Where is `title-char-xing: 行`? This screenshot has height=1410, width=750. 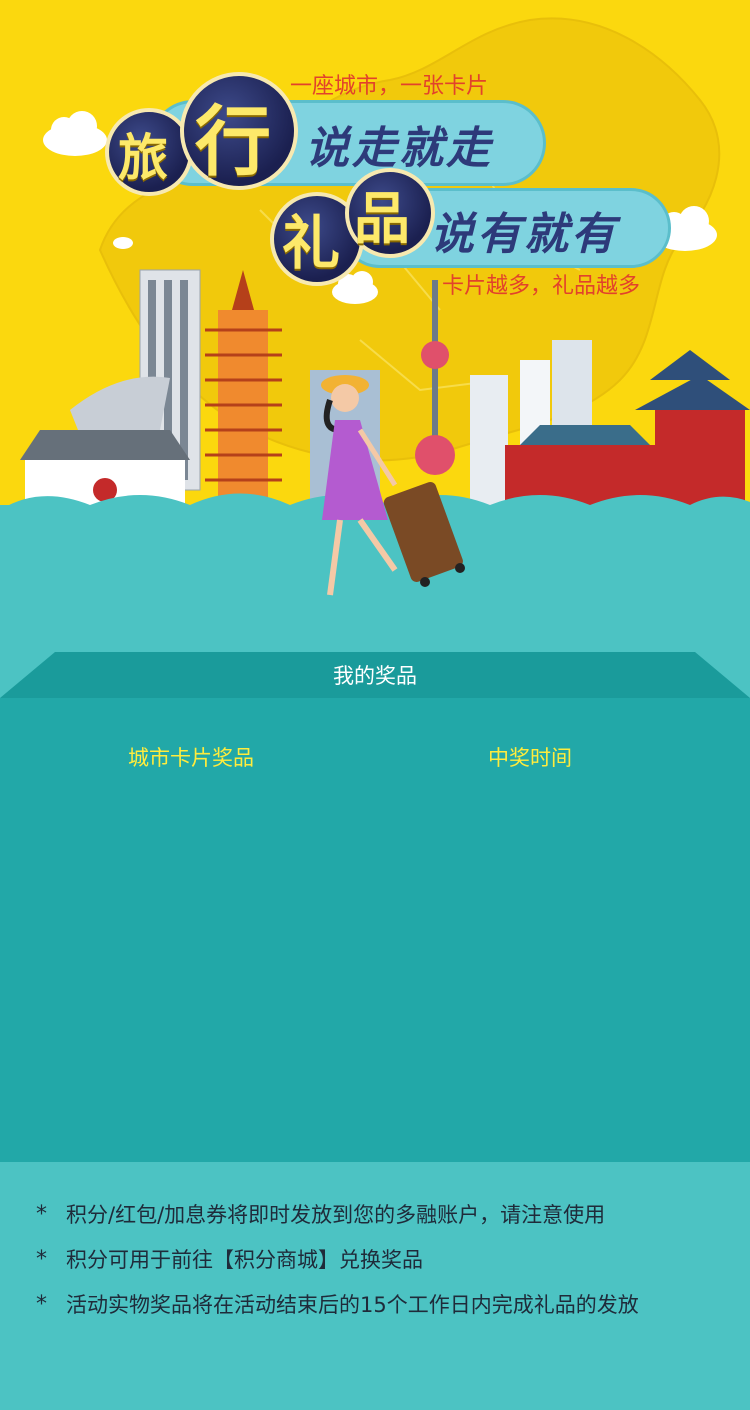
title-char-xing: 行 is located at coordinates (233, 141).